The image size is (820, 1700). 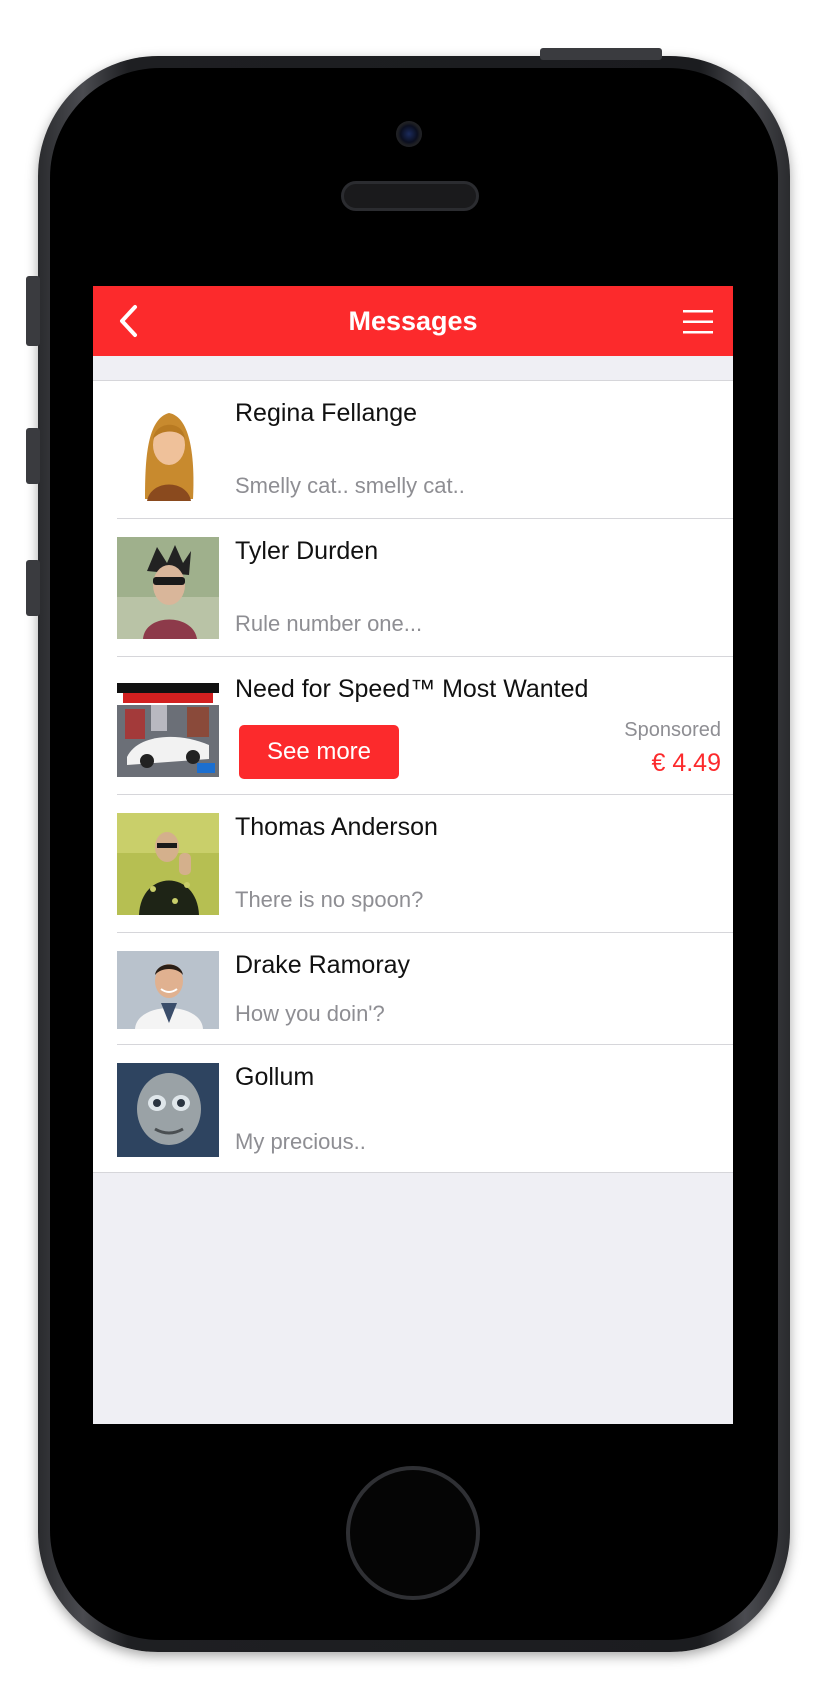 What do you see at coordinates (425, 989) in the screenshot?
I see `message-row: Drake Ramoray How you doin'?` at bounding box center [425, 989].